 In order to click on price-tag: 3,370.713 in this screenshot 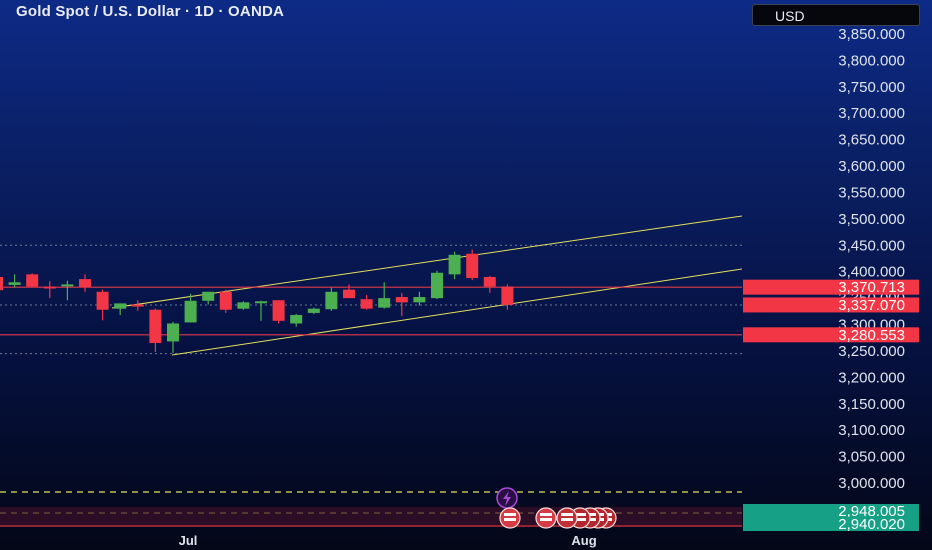, I will do `click(831, 287)`.